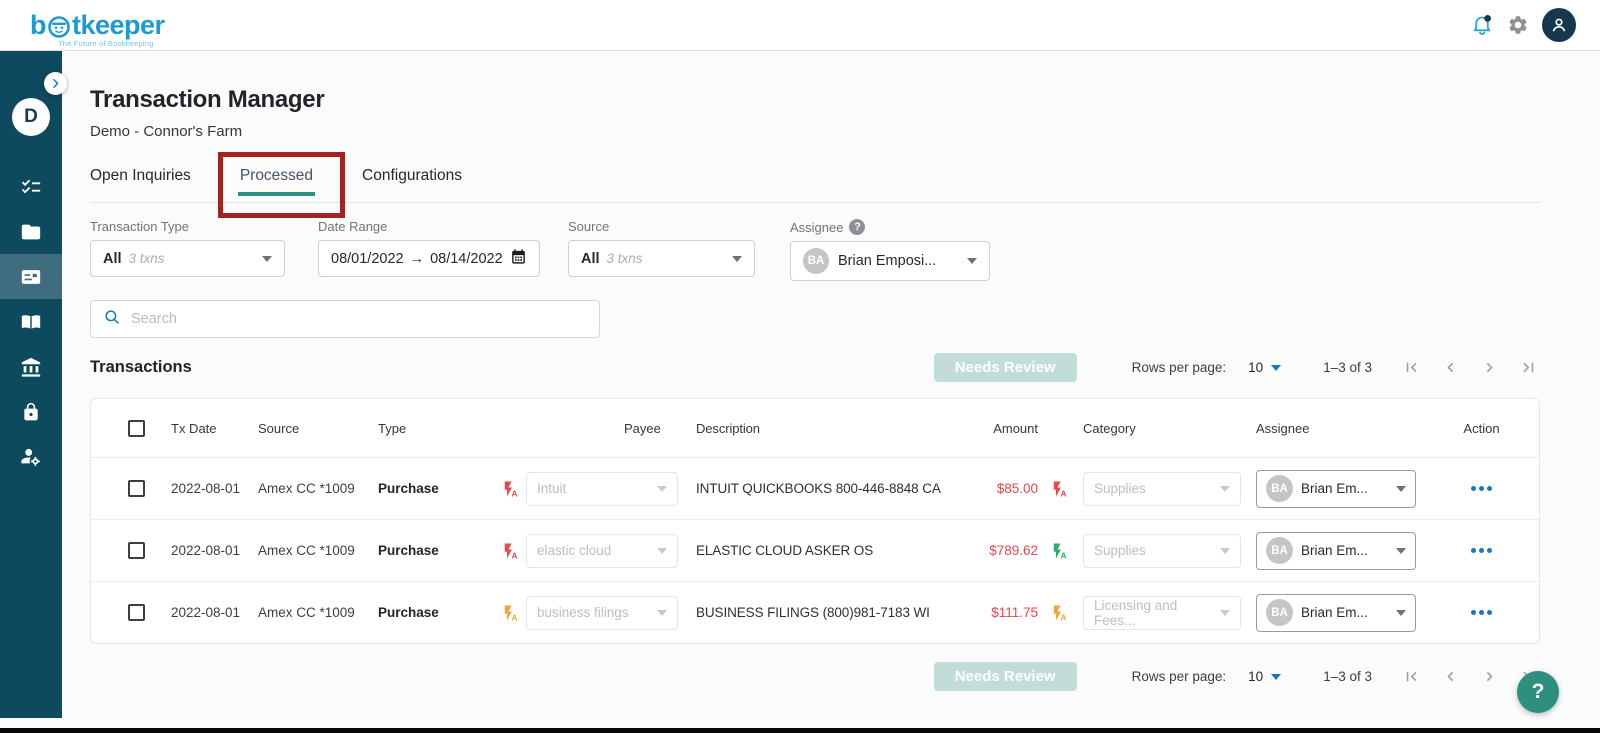 The image size is (1600, 733). I want to click on sidebar-item-books, so click(31, 321).